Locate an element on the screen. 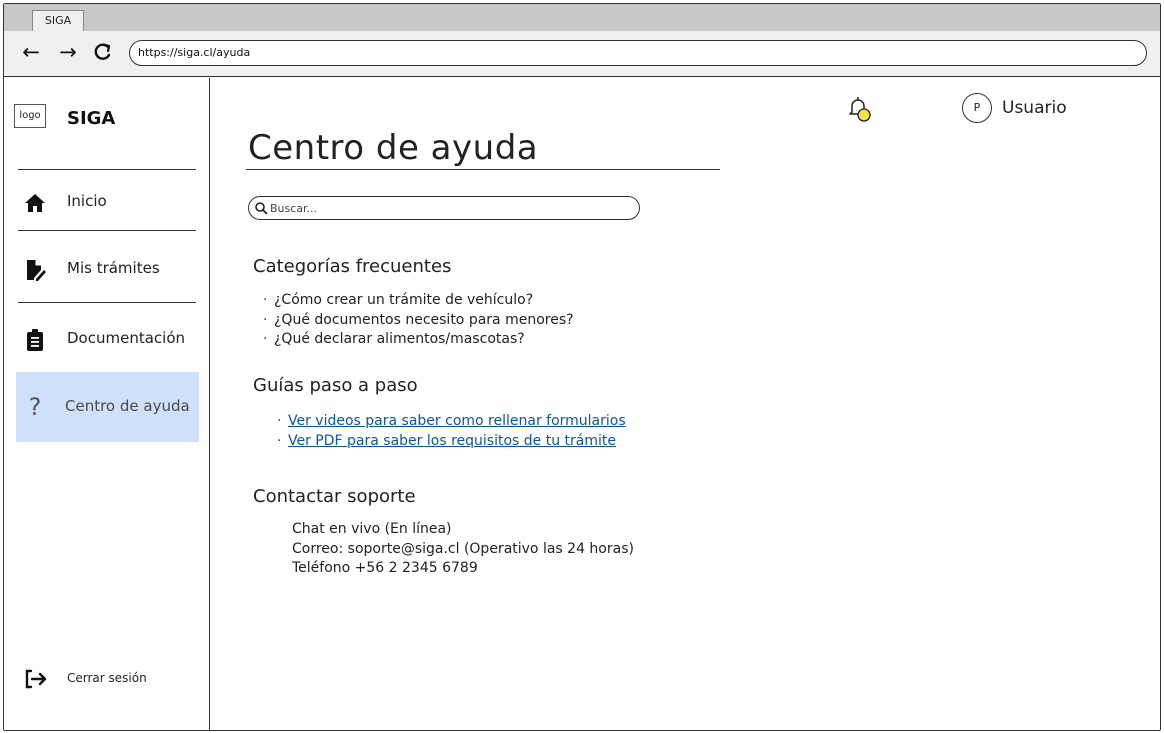 The image size is (1164, 733). search-bar is located at coordinates (444, 208).